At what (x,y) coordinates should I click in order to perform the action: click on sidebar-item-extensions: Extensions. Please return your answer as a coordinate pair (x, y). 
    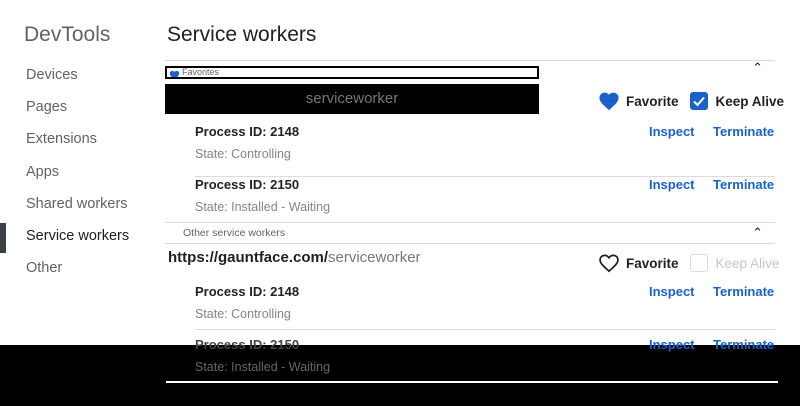
    Looking at the image, I should click on (75, 142).